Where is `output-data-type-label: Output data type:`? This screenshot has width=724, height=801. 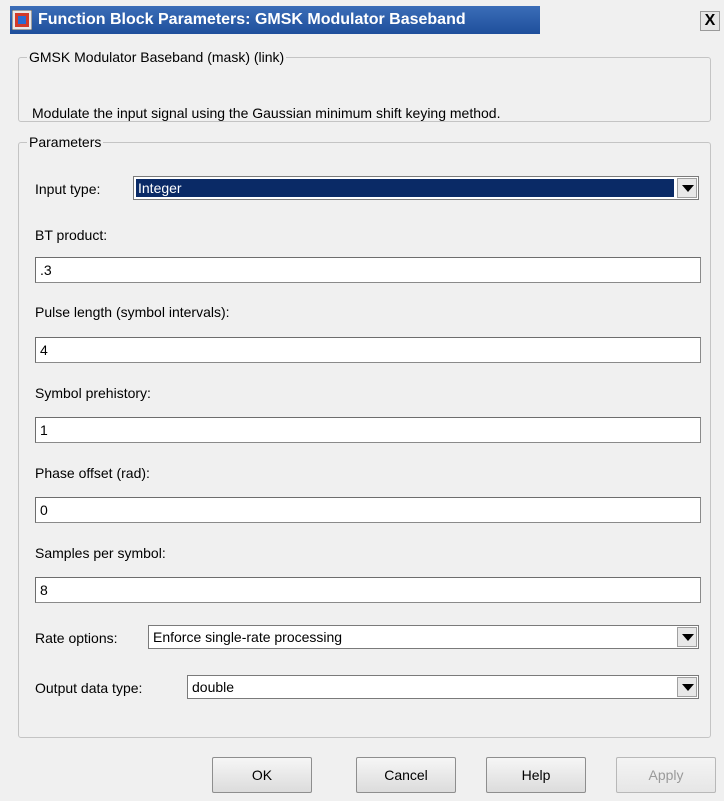 output-data-type-label: Output data type: is located at coordinates (89, 688).